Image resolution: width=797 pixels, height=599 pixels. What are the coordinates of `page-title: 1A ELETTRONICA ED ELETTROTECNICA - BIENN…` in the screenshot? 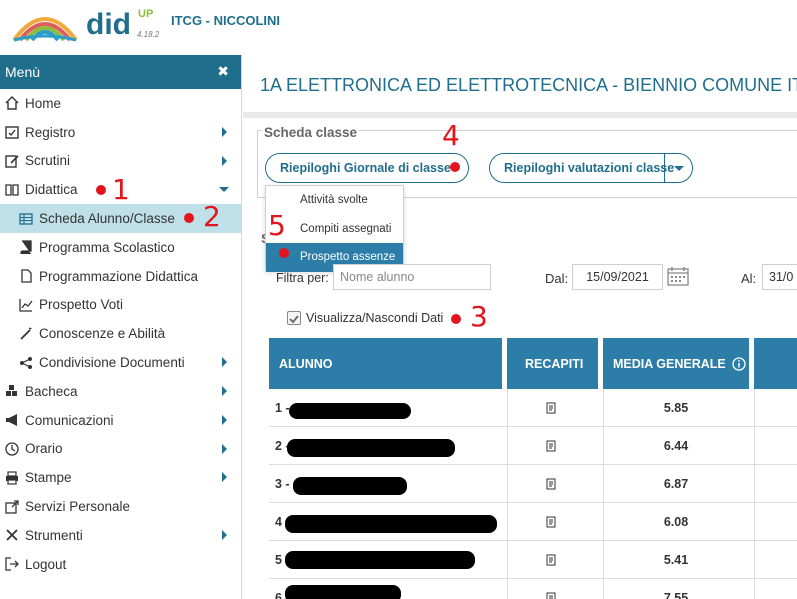 It's located at (528, 85).